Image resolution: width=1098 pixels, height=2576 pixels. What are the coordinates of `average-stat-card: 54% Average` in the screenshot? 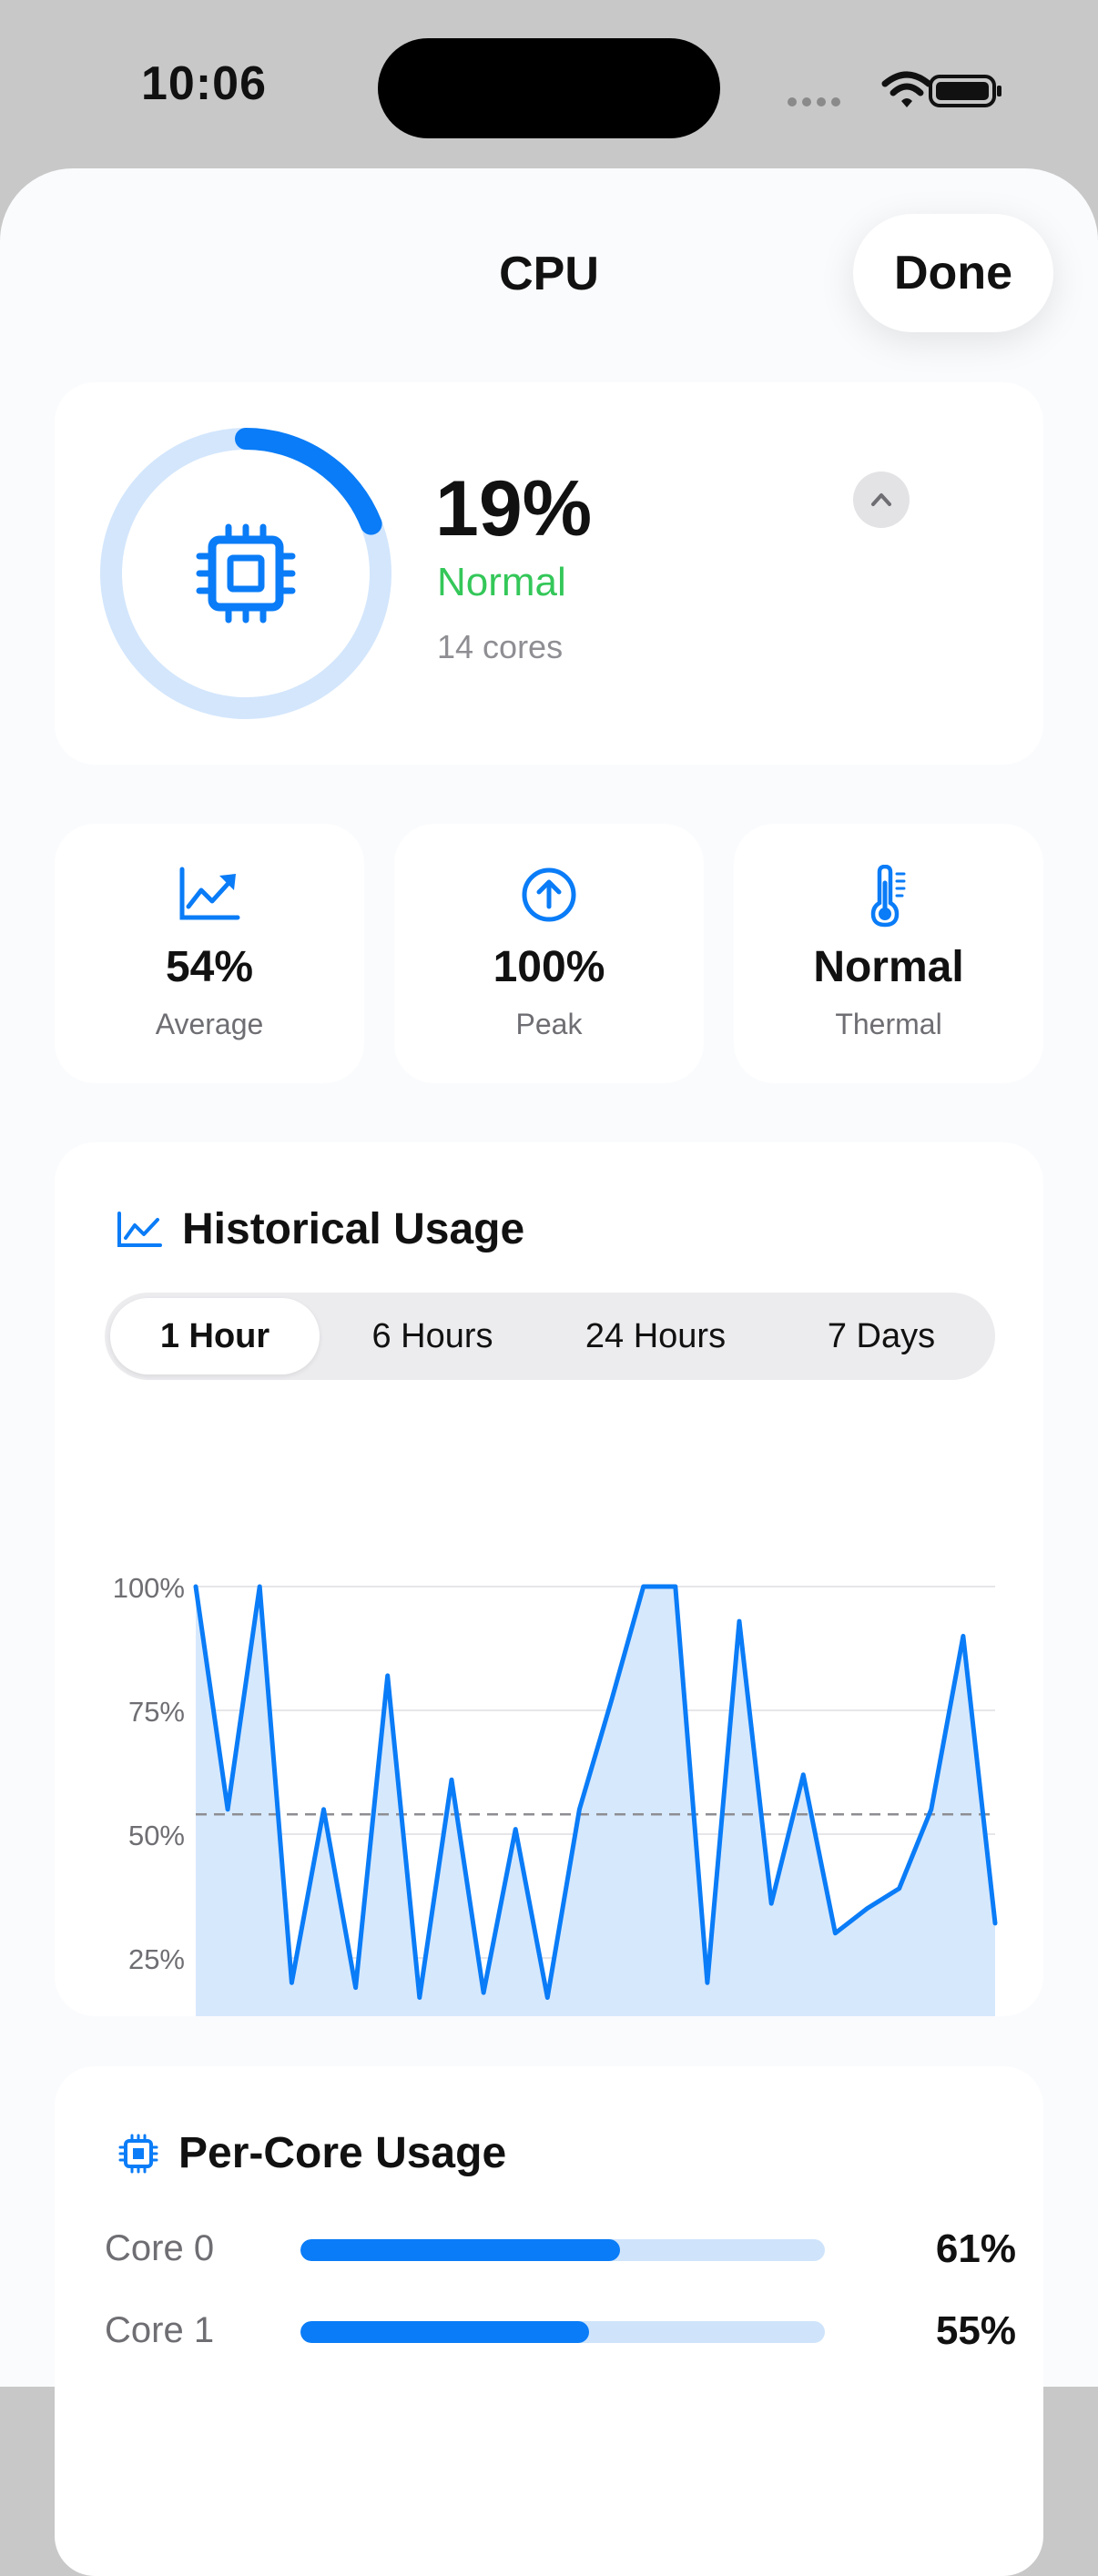 It's located at (209, 953).